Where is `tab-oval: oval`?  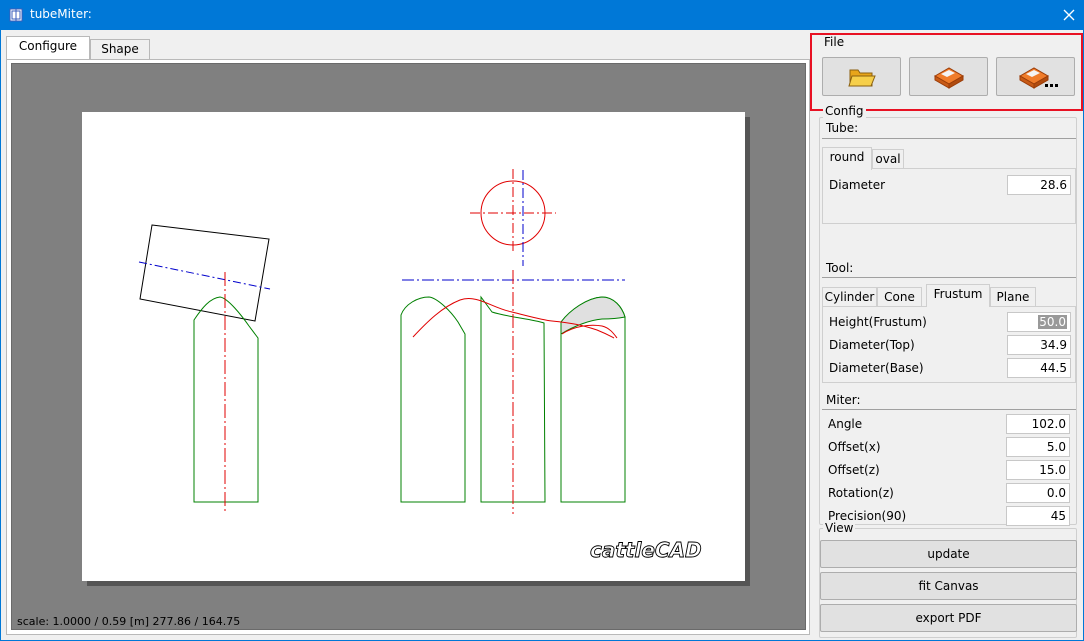
tab-oval: oval is located at coordinates (888, 159).